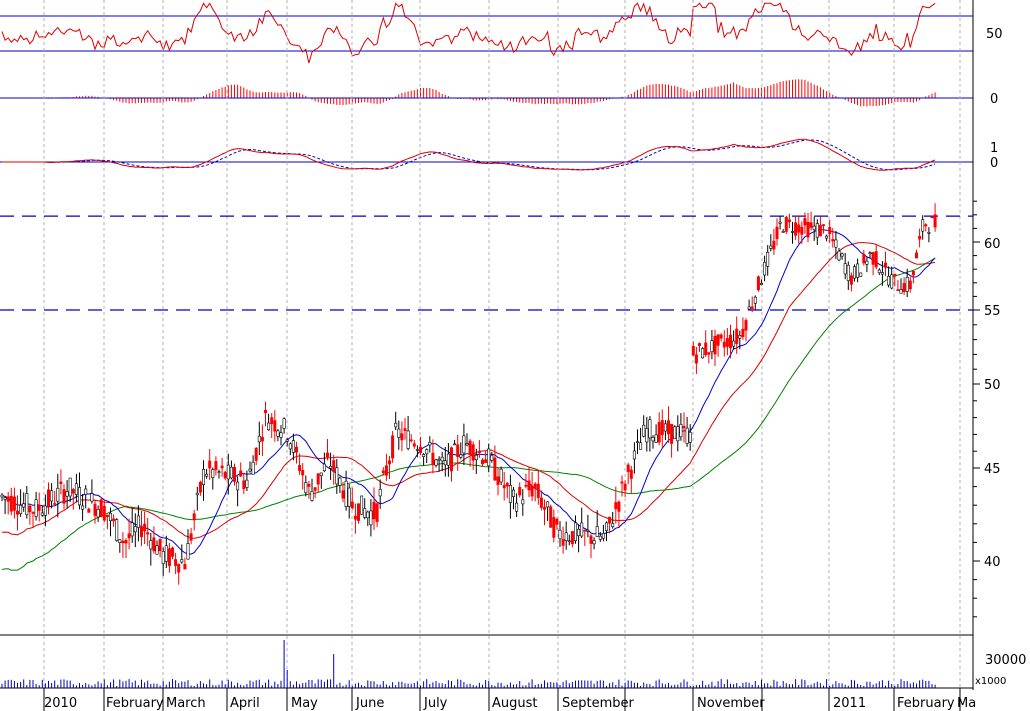 The width and height of the screenshot is (1030, 711). I want to click on x-label-may: May, so click(304, 703).